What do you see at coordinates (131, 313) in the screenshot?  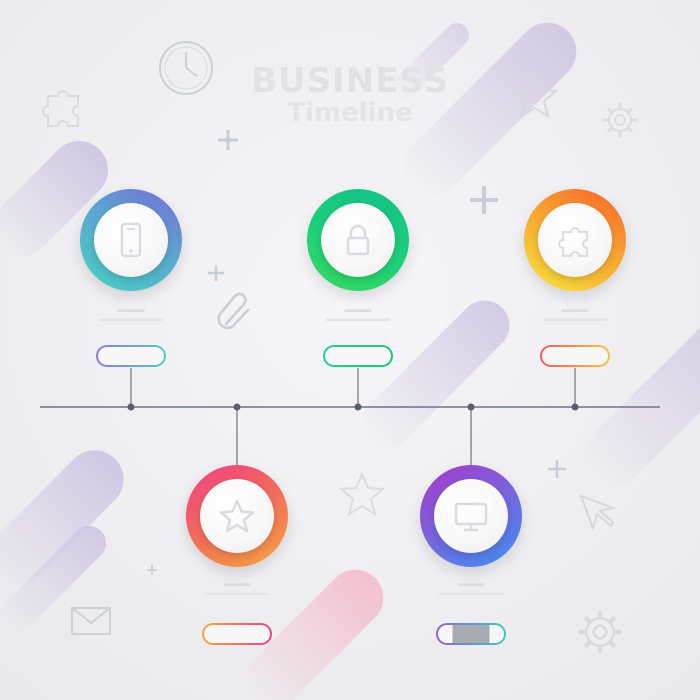 I see `milestone-caption-1: ▬▬▬ ▬▬▬▬▬▬▬▬` at bounding box center [131, 313].